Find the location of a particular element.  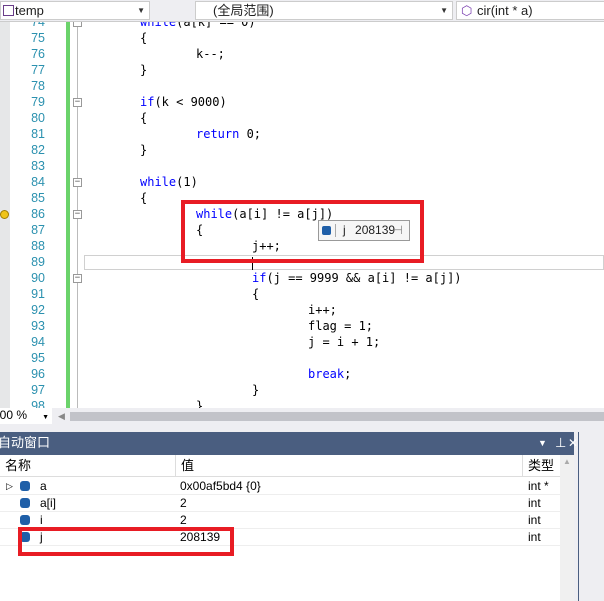

code-line: 95 is located at coordinates (302, 358).